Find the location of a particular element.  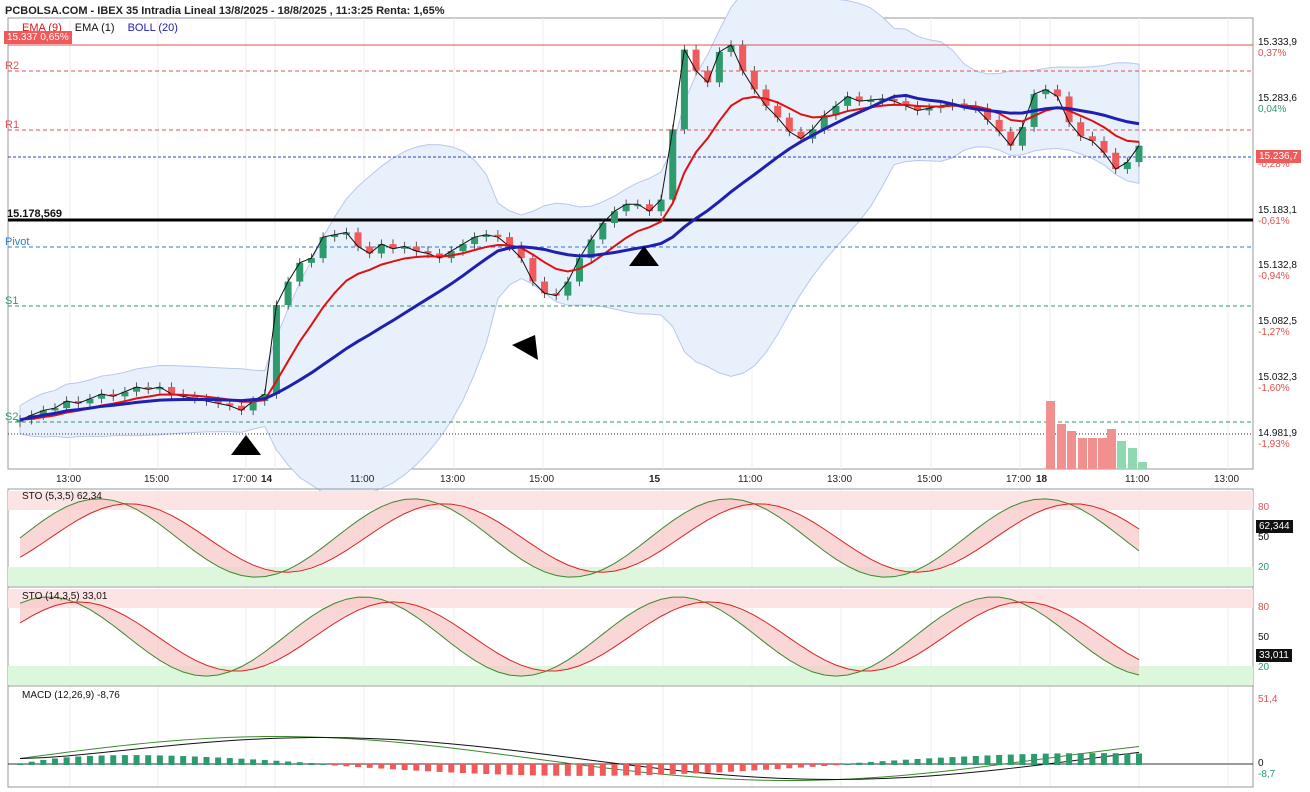

signal-arrow-down is located at coordinates (525, 347).